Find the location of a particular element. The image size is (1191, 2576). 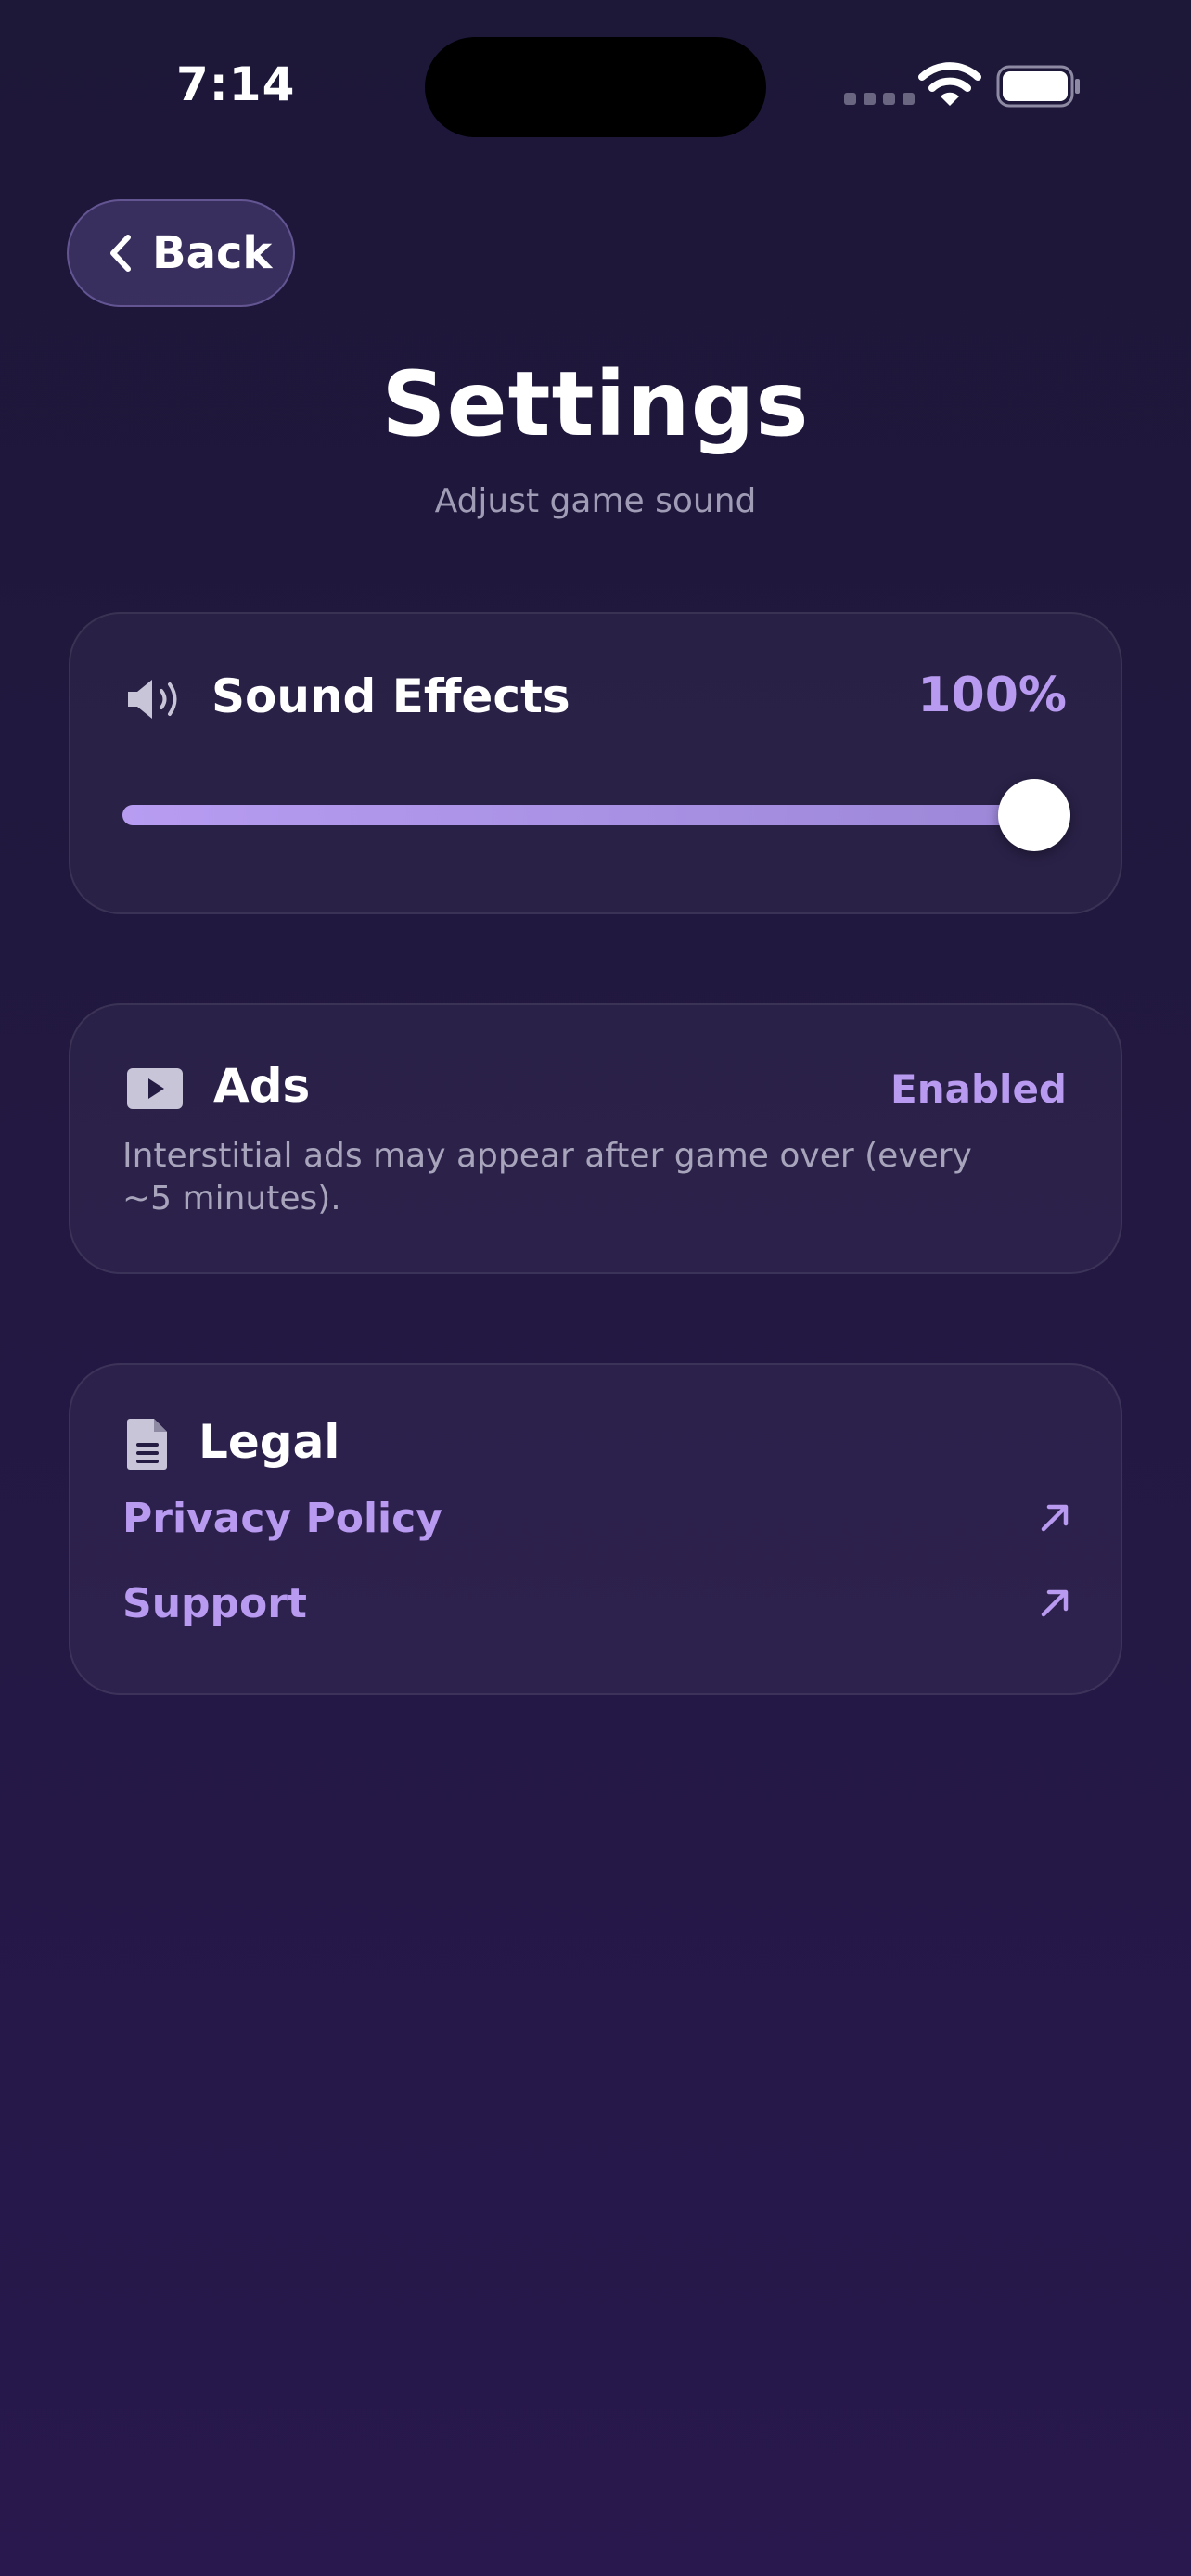

cellular-dots-icon is located at coordinates (879, 99).